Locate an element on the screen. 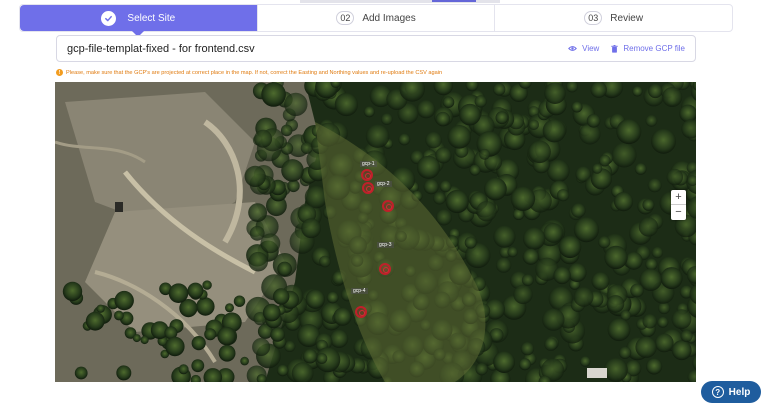 The image size is (763, 408). remove-gcp-file-button: Remove GCP file is located at coordinates (648, 48).